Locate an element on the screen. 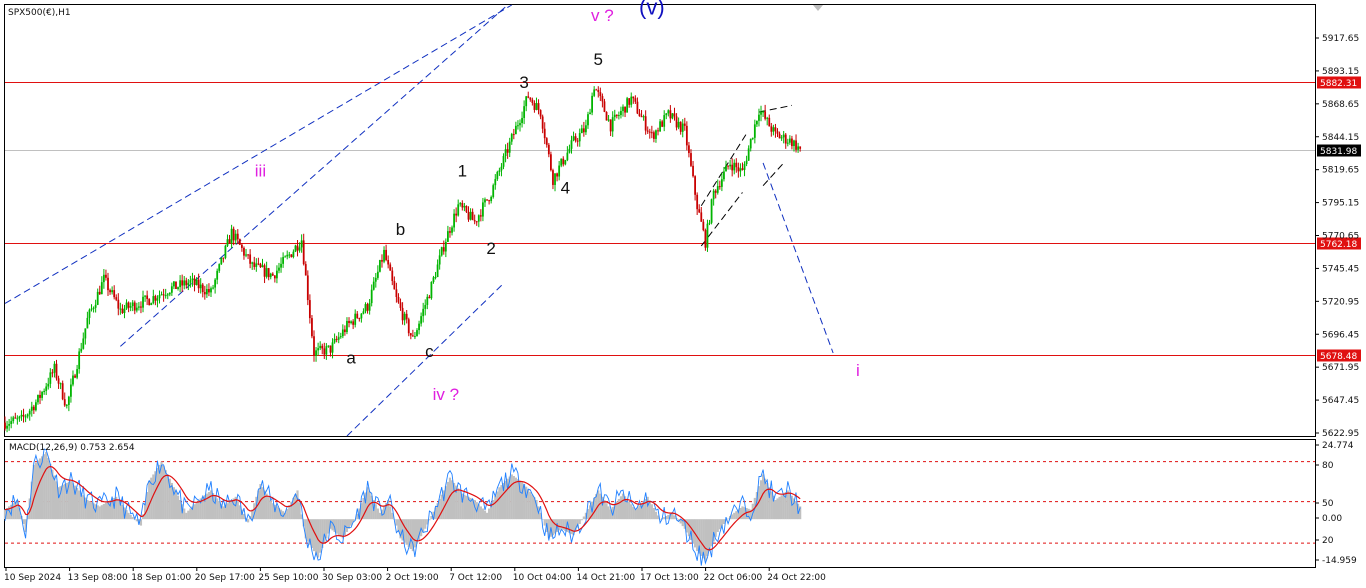 The height and width of the screenshot is (588, 1366). time-axis-label: 13 Sep 08:00 is located at coordinates (98, 578).